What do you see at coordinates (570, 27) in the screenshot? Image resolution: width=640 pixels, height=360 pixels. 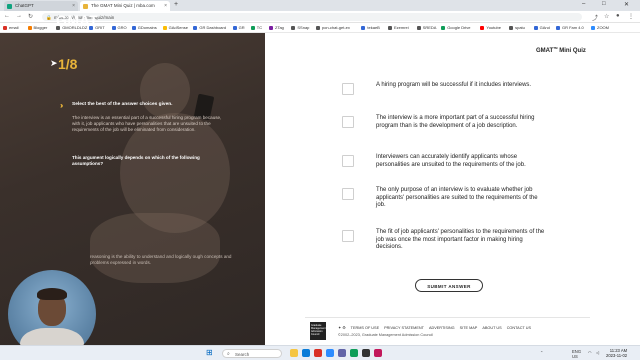 I see `bookmark-gr-fam-4-0: GR Fam 4.0` at bounding box center [570, 27].